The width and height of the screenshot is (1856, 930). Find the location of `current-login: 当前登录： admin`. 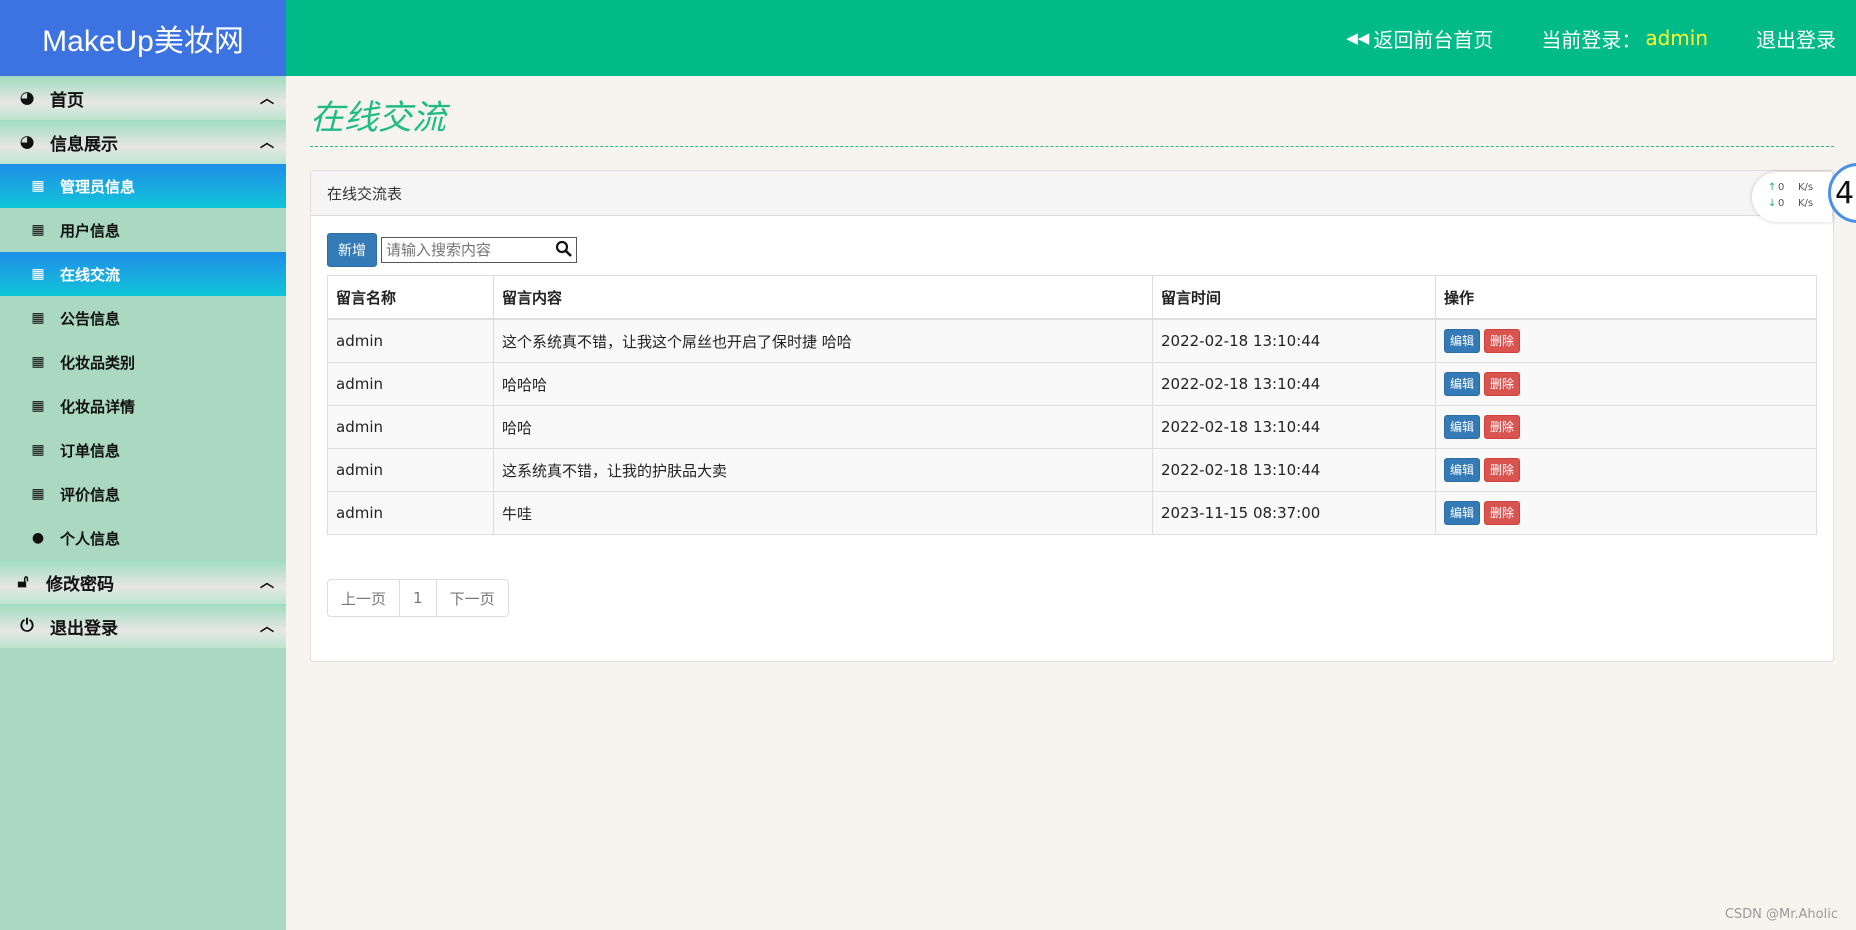

current-login: 当前登录： admin is located at coordinates (1624, 38).